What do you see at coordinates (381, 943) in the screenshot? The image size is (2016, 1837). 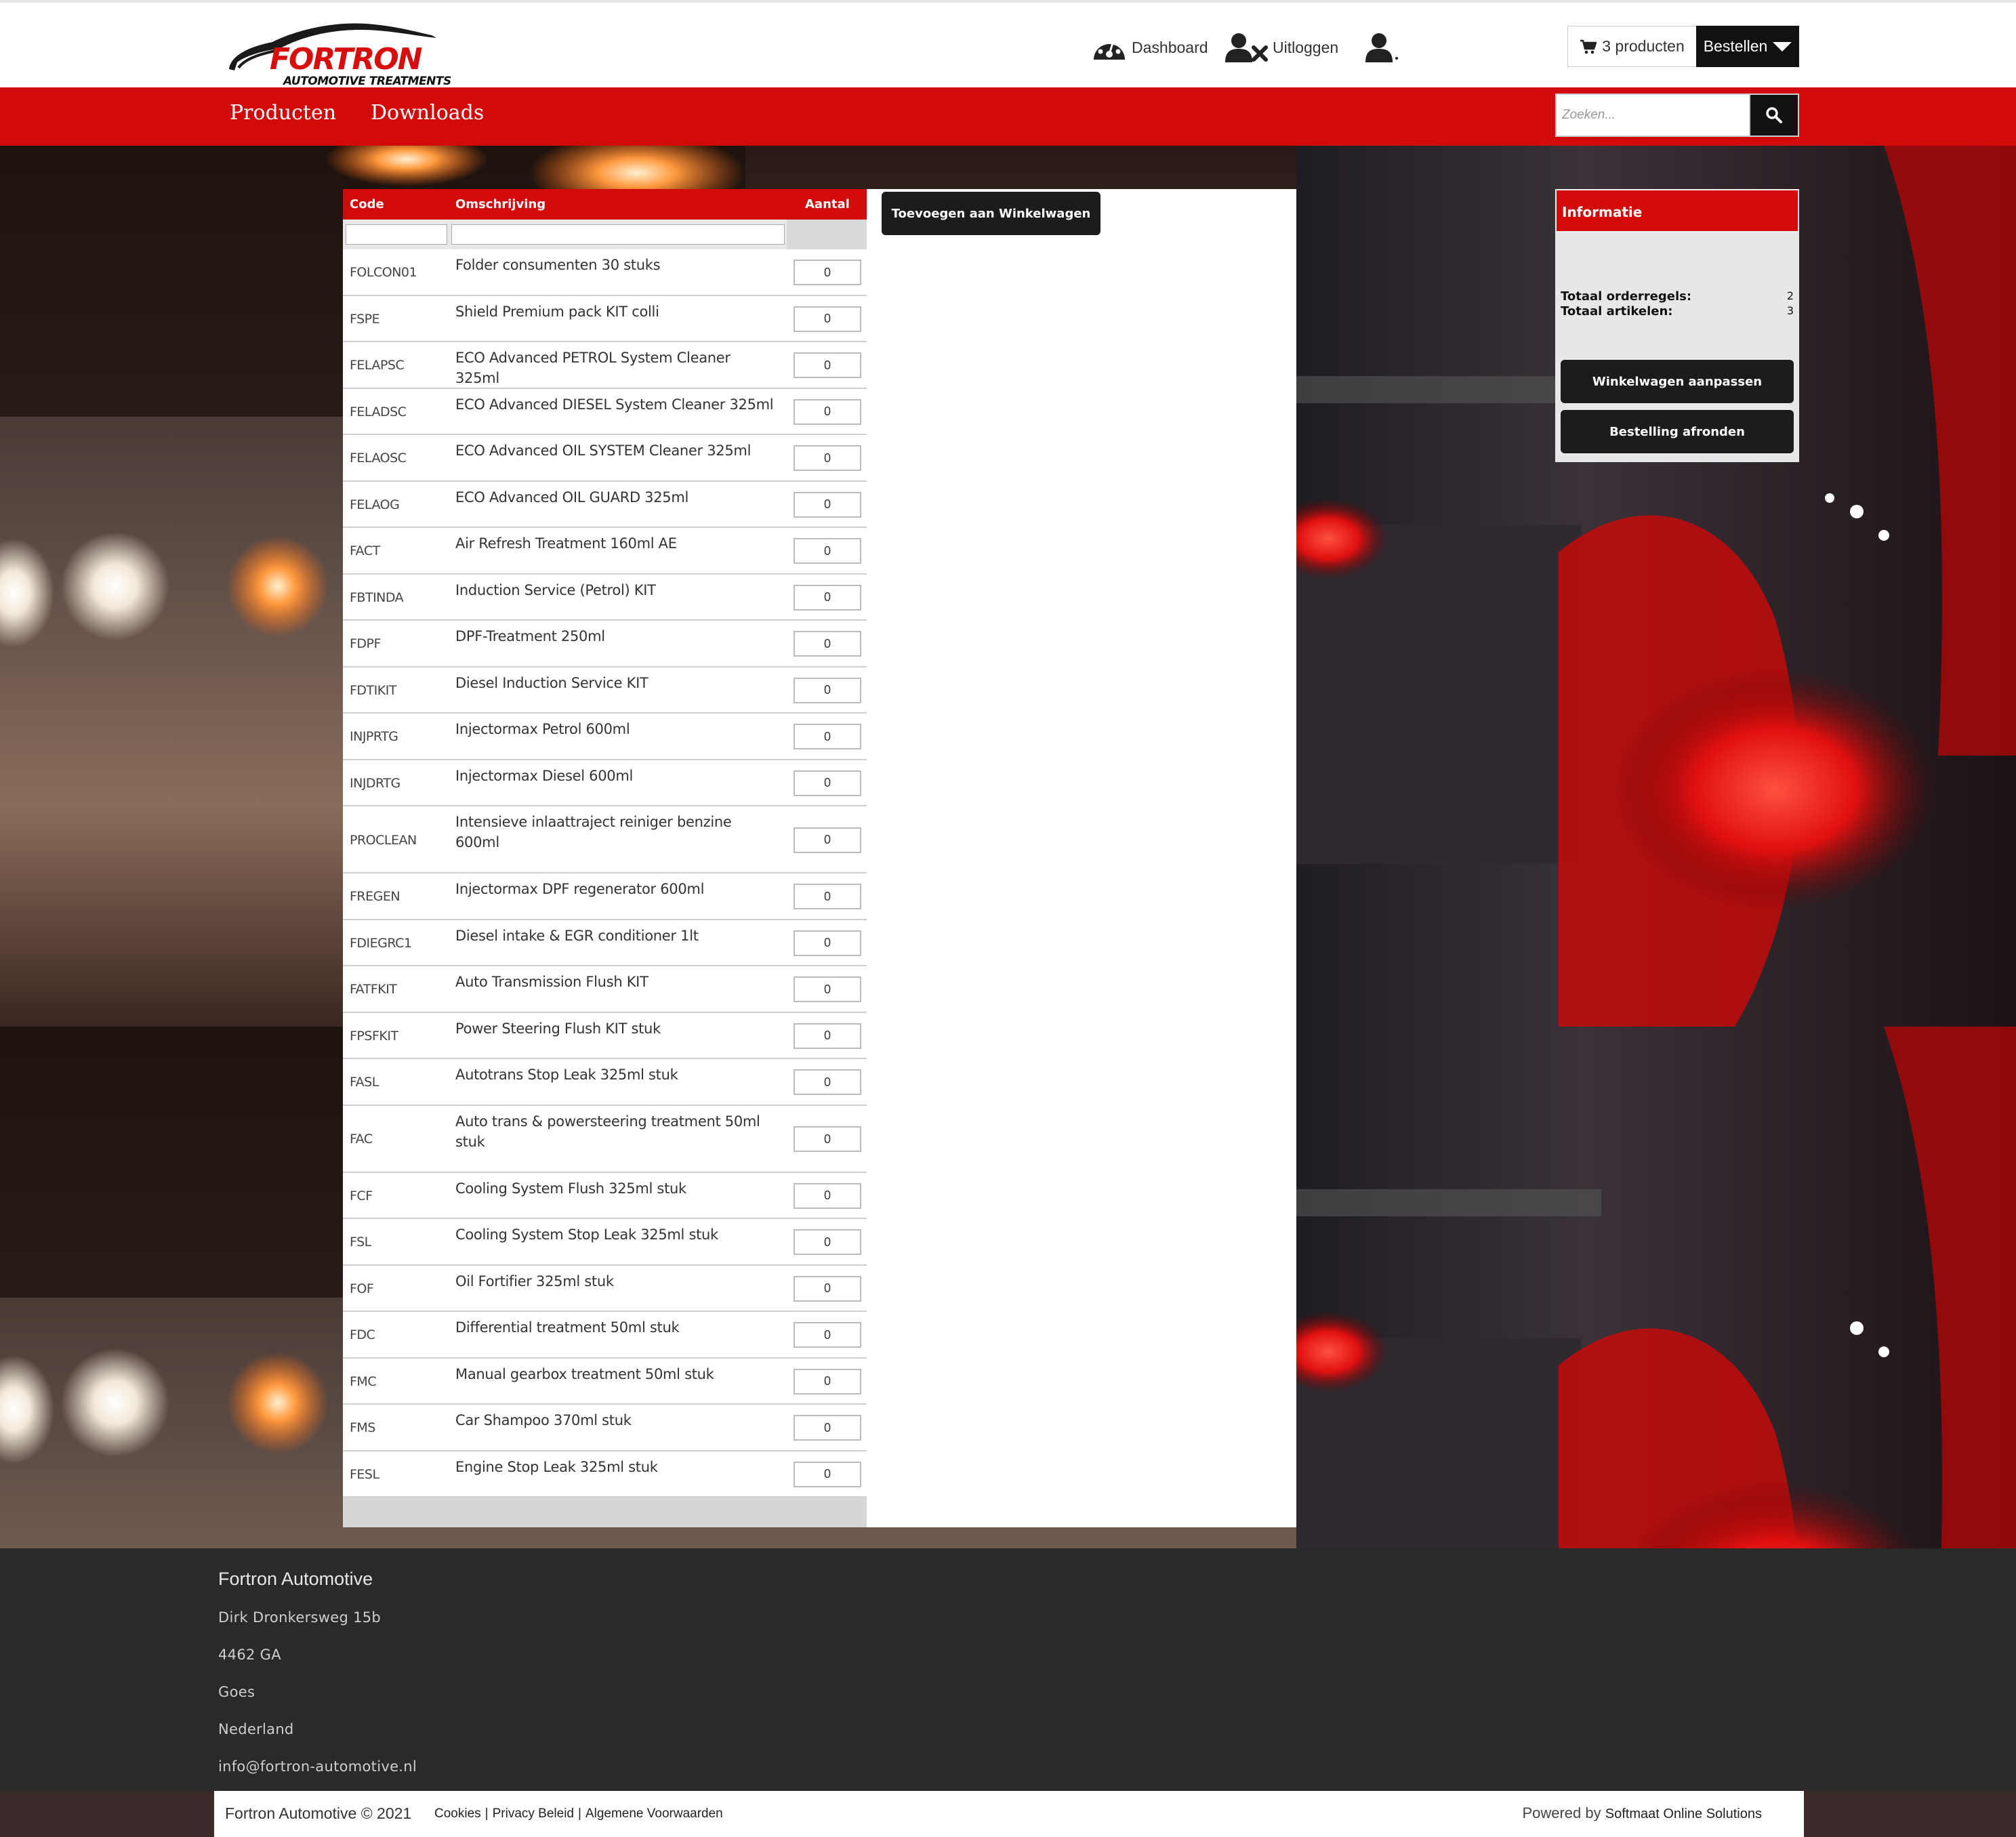 I see `product-code: FDIEGRC1` at bounding box center [381, 943].